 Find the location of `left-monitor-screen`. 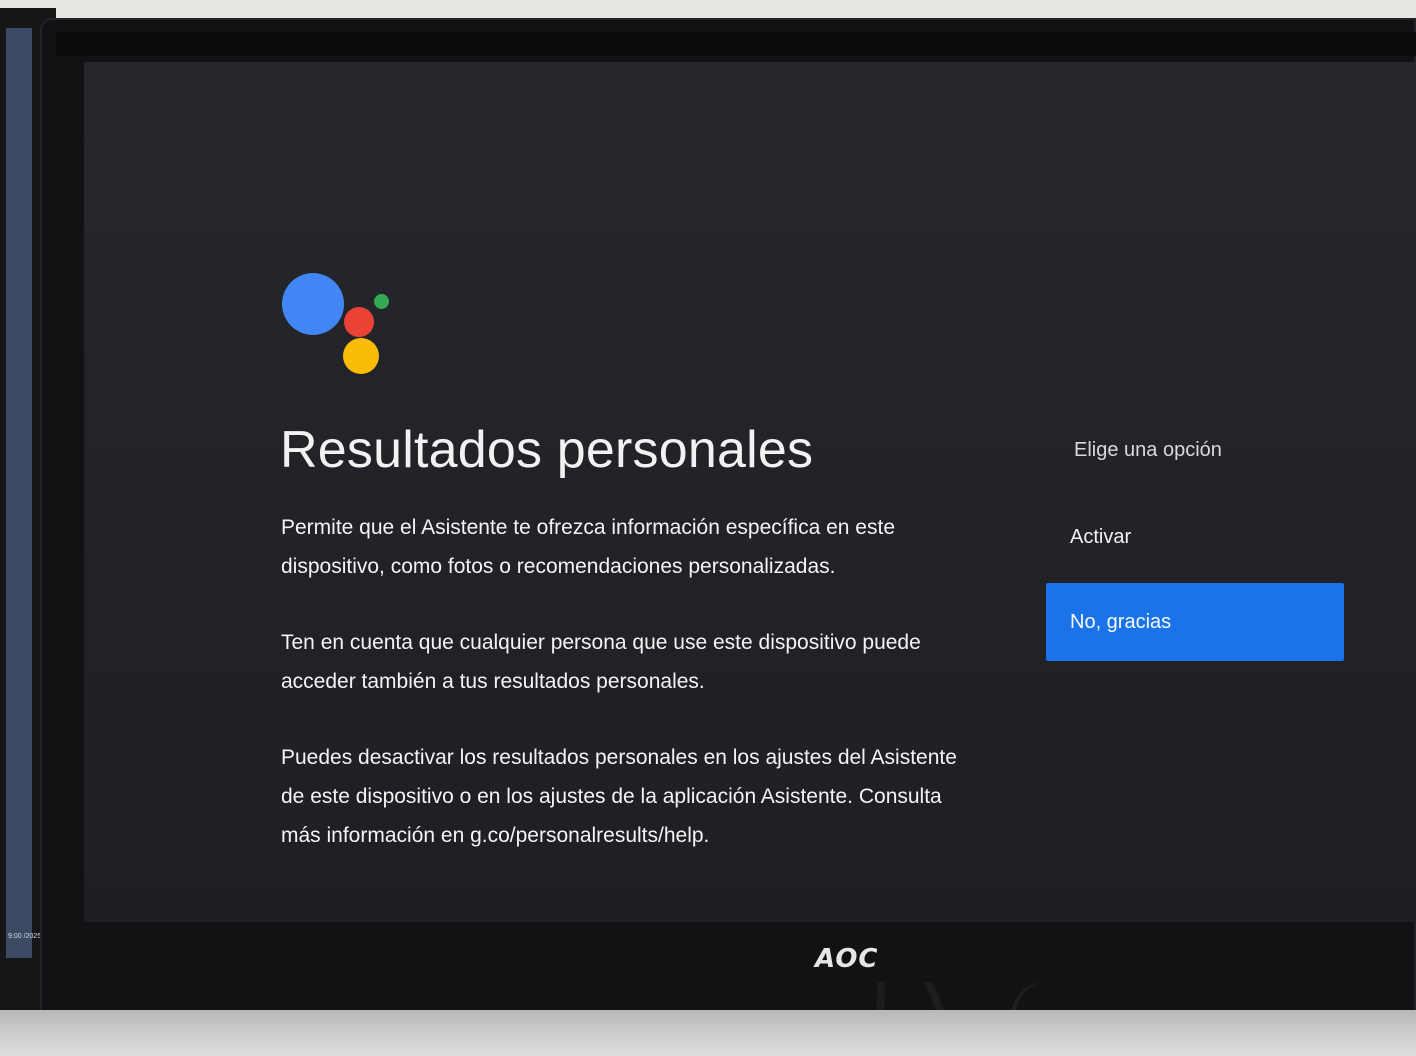

left-monitor-screen is located at coordinates (19, 493).